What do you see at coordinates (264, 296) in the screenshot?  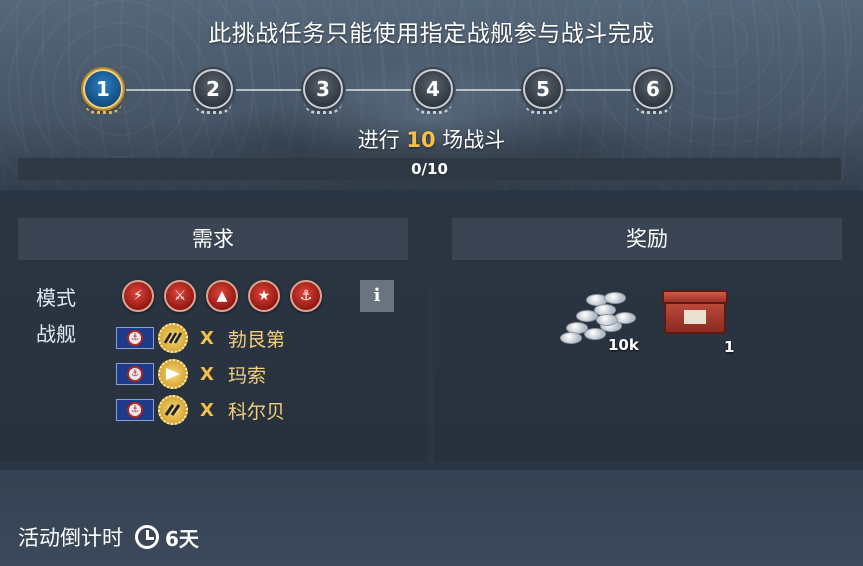 I see `mode-icon: ★` at bounding box center [264, 296].